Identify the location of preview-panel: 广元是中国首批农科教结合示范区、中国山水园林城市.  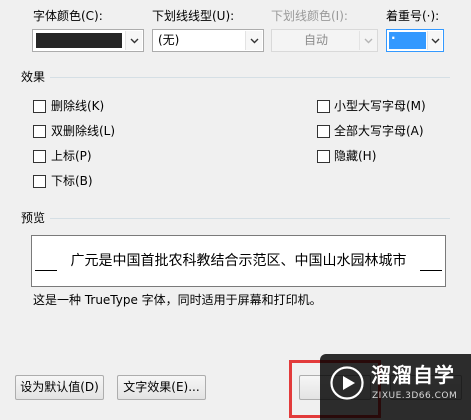
(238, 261).